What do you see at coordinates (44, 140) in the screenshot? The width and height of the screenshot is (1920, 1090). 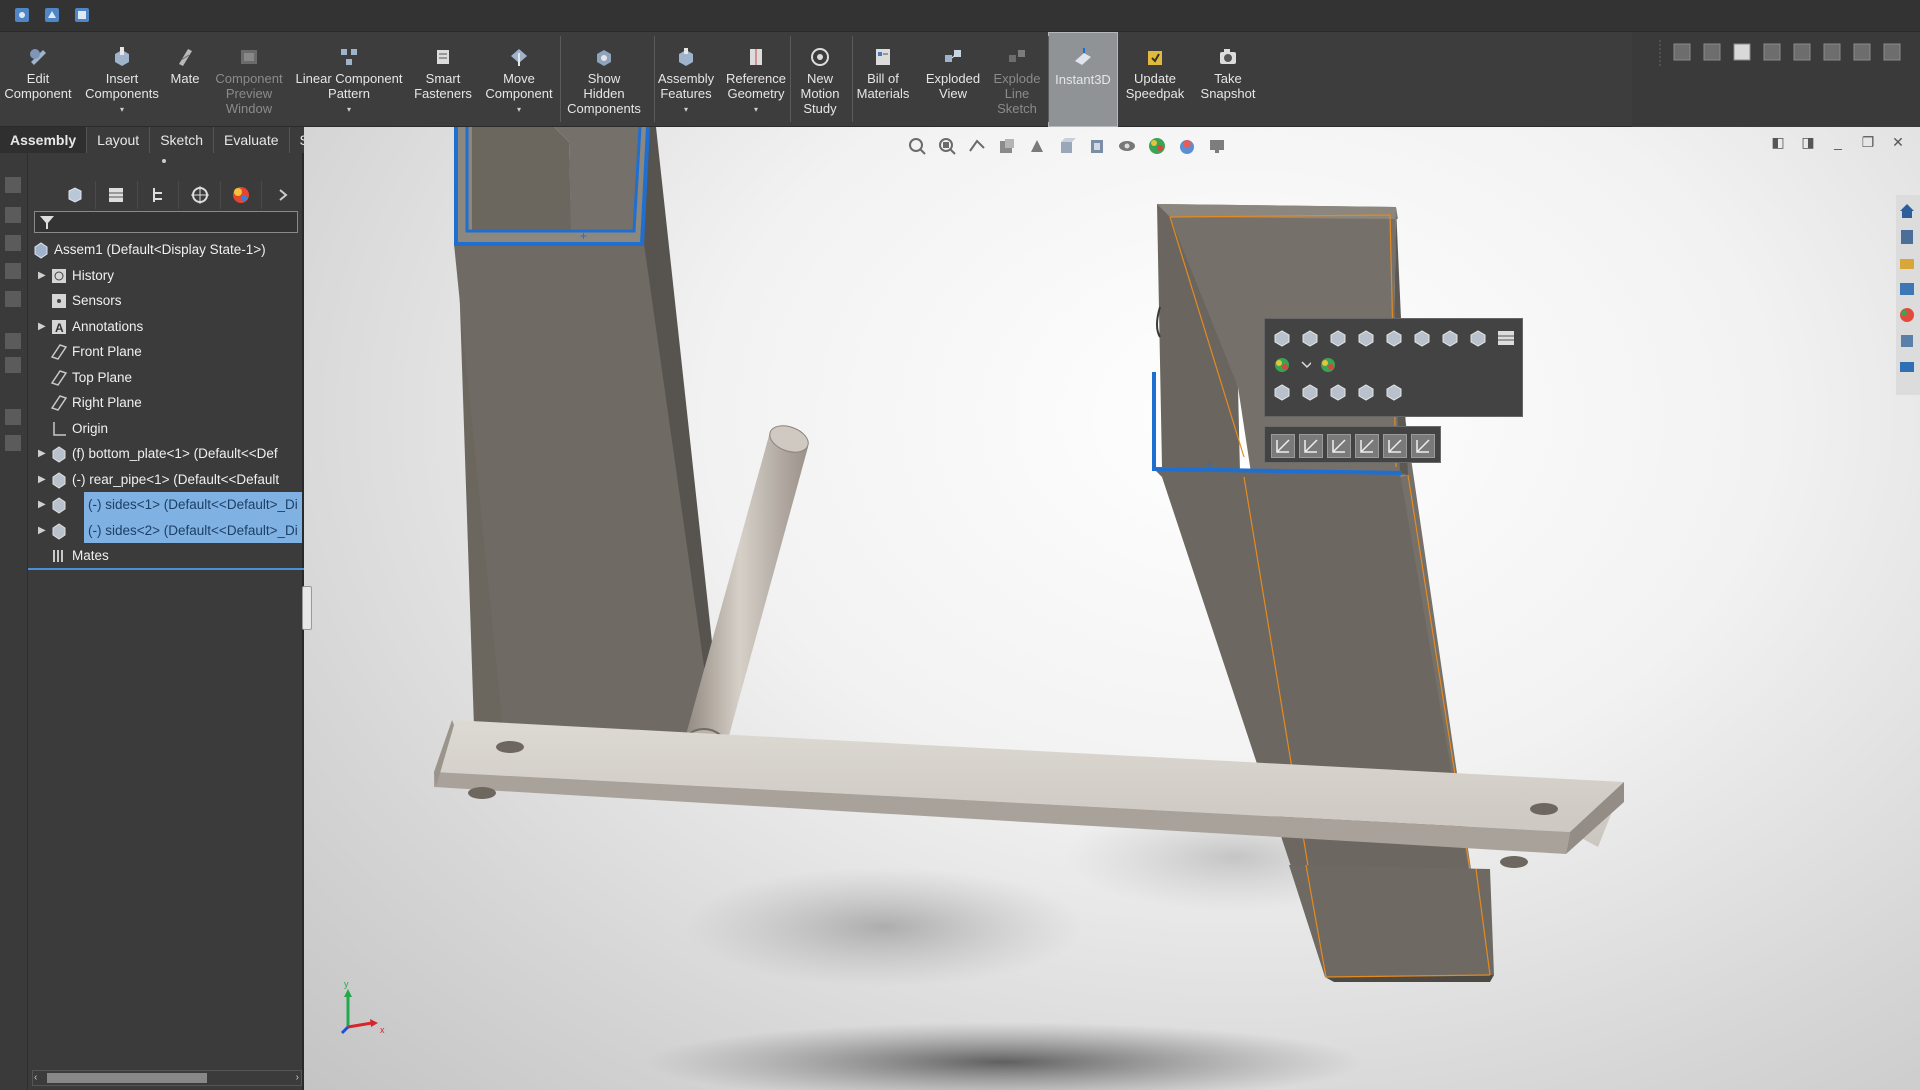 I see `tab-assembly: Assembly` at bounding box center [44, 140].